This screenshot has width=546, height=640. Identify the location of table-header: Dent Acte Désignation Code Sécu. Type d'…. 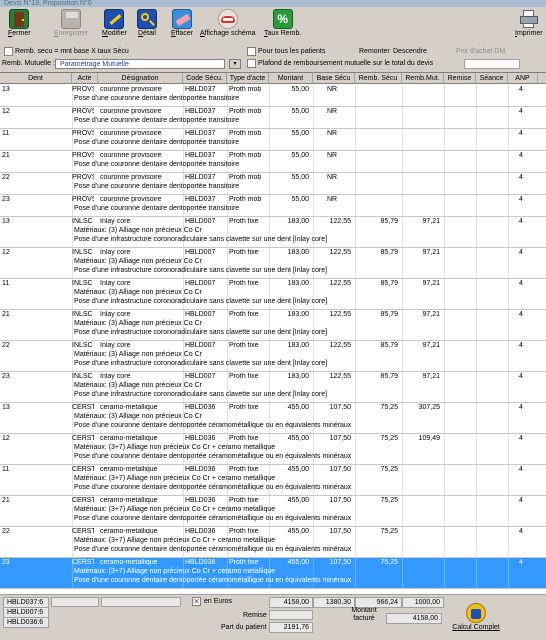
(273, 78).